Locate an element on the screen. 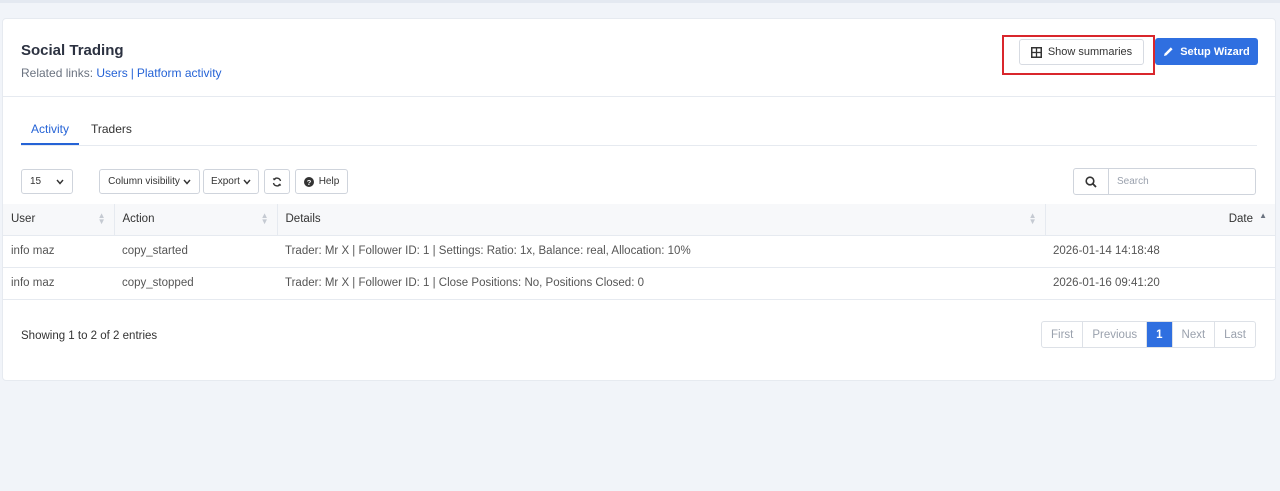  question-circle-icon: ? is located at coordinates (308, 181).